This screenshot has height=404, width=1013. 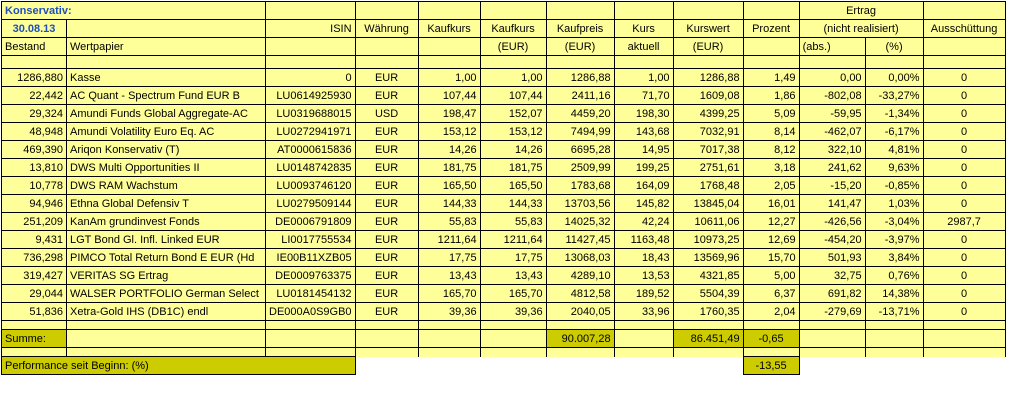 What do you see at coordinates (513, 149) in the screenshot?
I see `kaufkurs-eur-cell: 14,26` at bounding box center [513, 149].